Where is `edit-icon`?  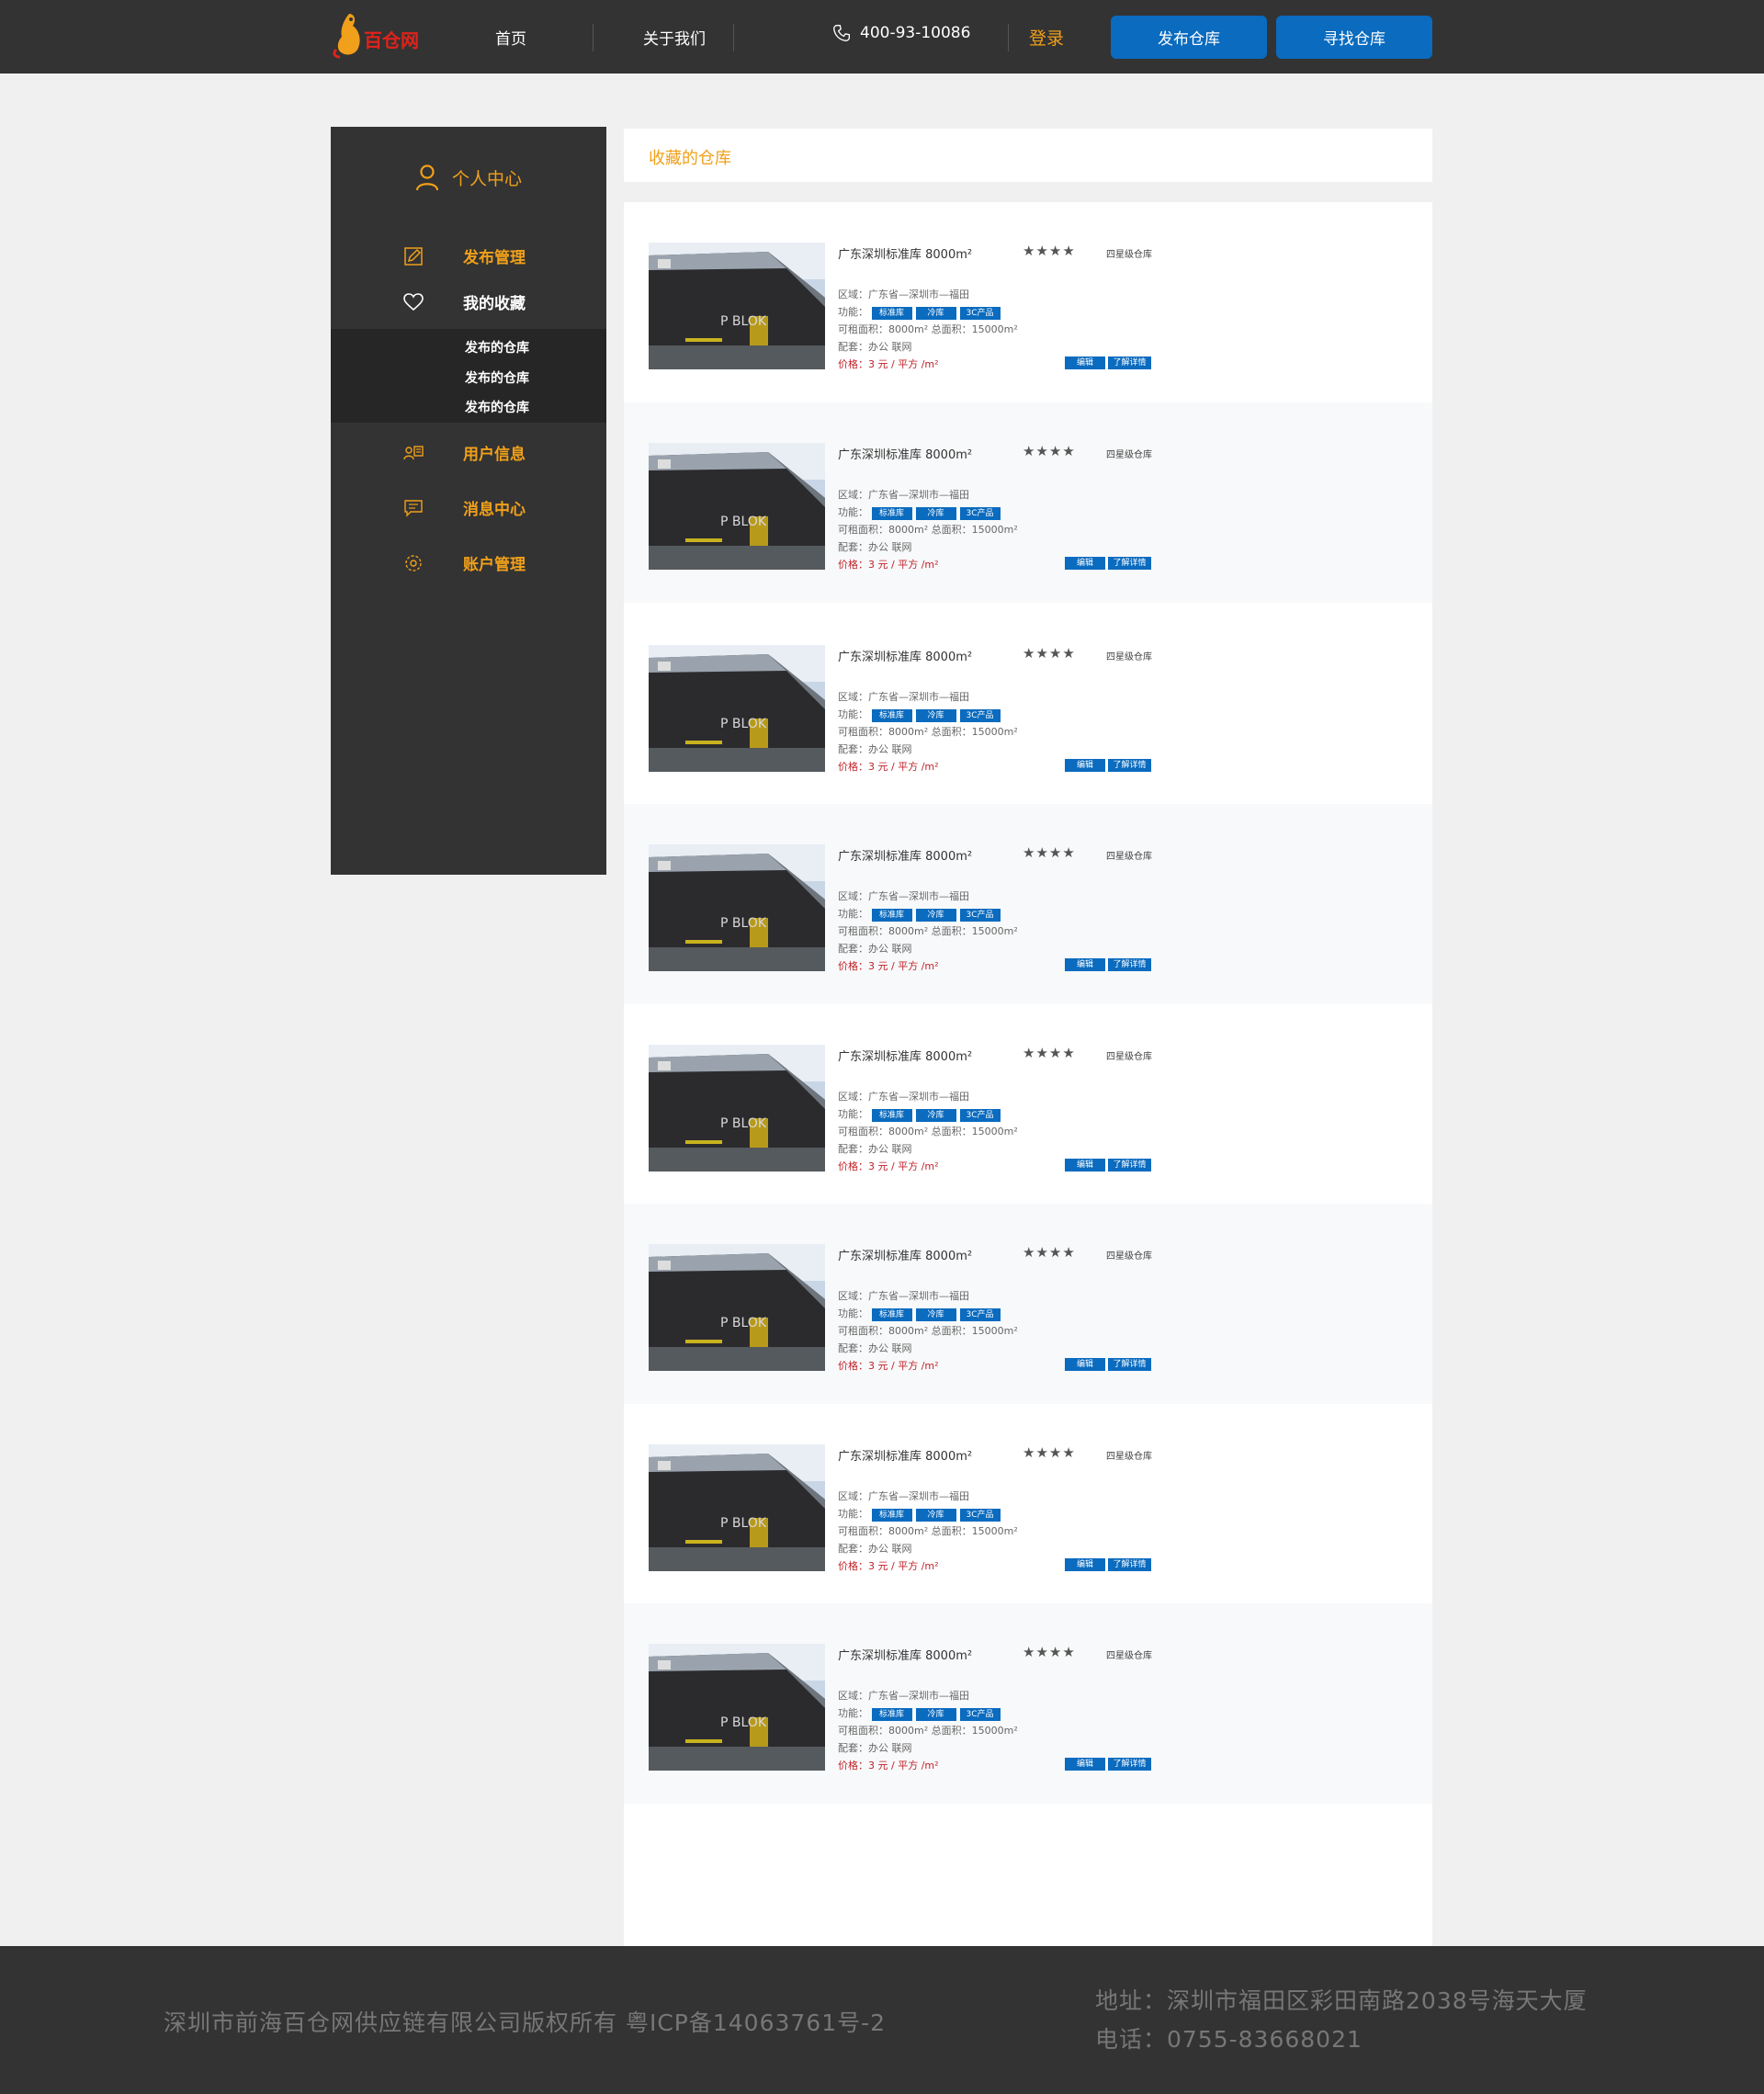 edit-icon is located at coordinates (413, 256).